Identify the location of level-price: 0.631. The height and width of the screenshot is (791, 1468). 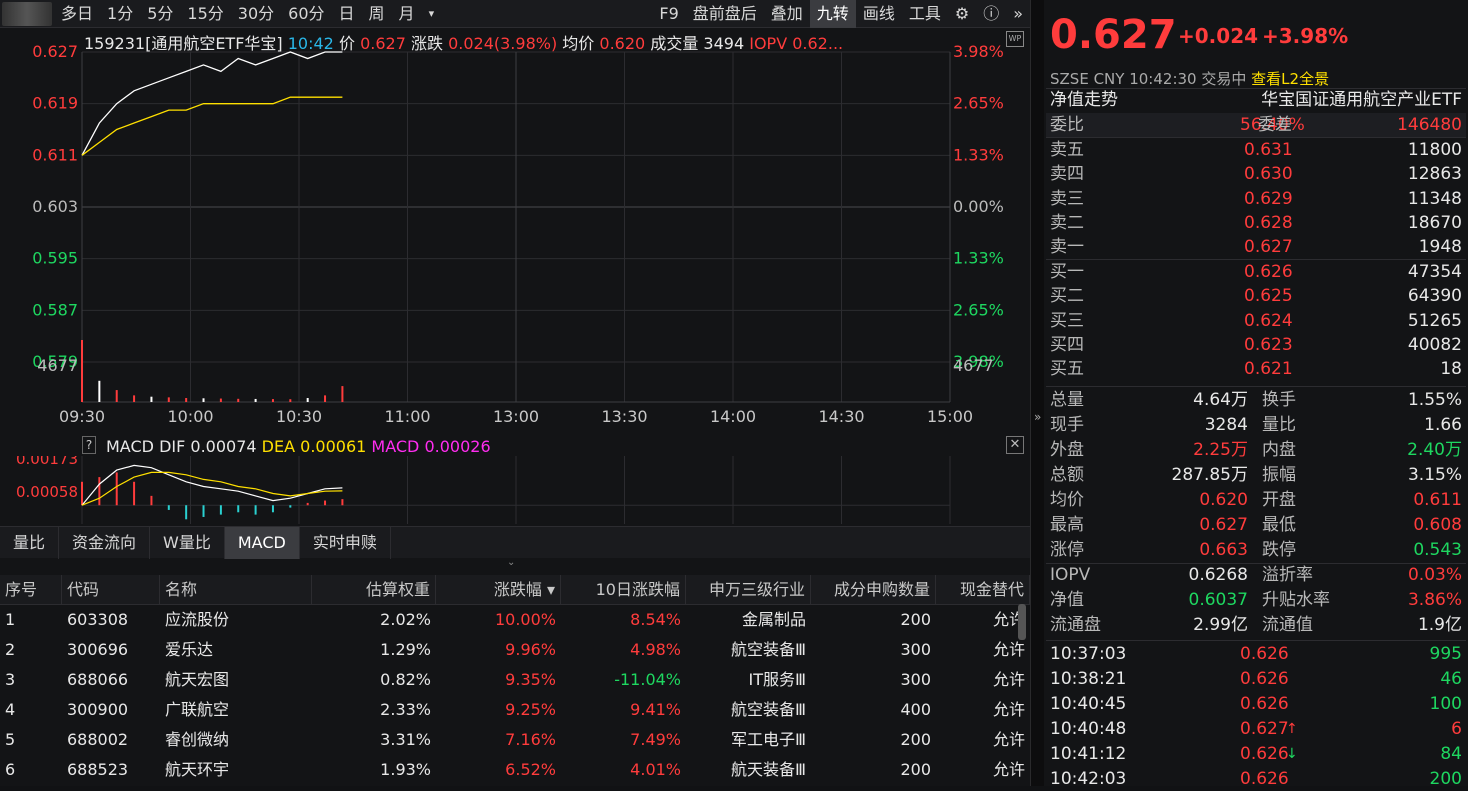
(1268, 150).